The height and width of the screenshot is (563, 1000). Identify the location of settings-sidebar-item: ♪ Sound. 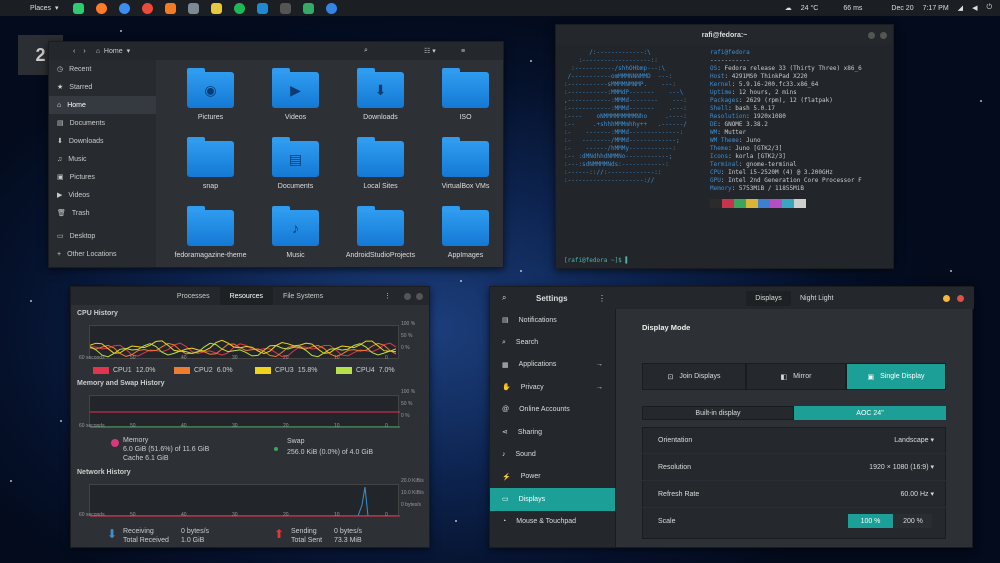
(552, 454).